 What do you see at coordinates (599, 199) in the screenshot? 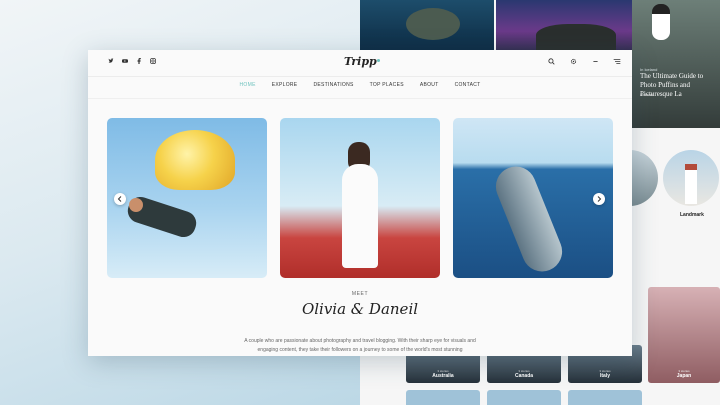
I see `chevron-right-icon` at bounding box center [599, 199].